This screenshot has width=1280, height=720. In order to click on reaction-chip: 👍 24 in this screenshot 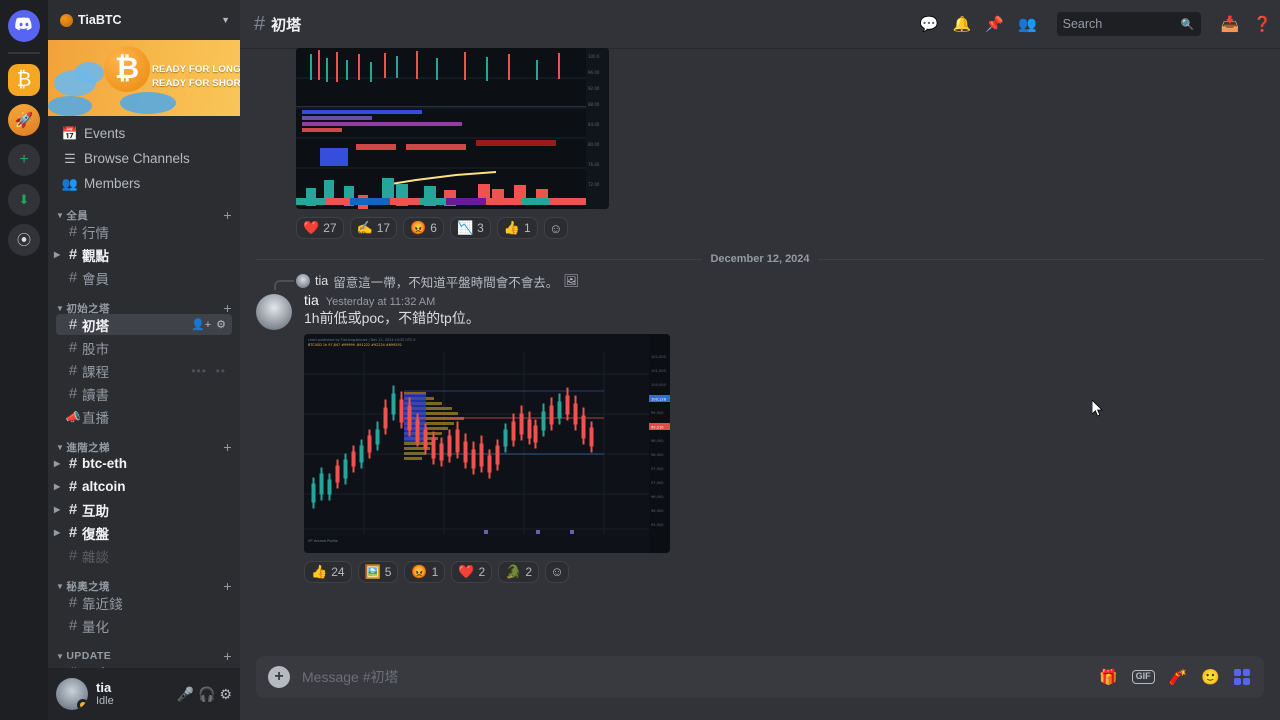, I will do `click(328, 571)`.